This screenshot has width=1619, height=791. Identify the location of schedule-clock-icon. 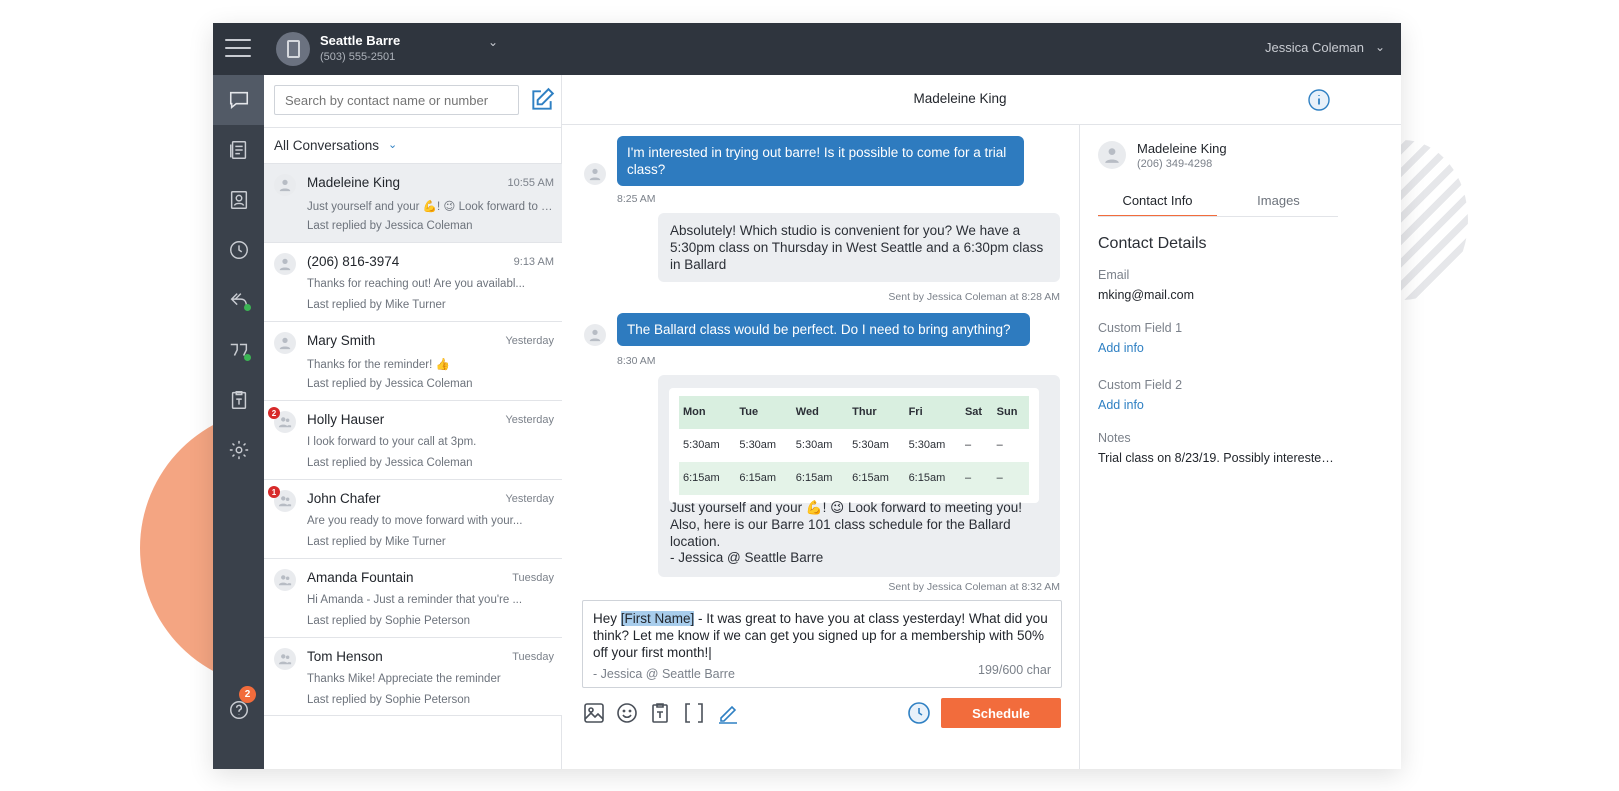
(919, 713).